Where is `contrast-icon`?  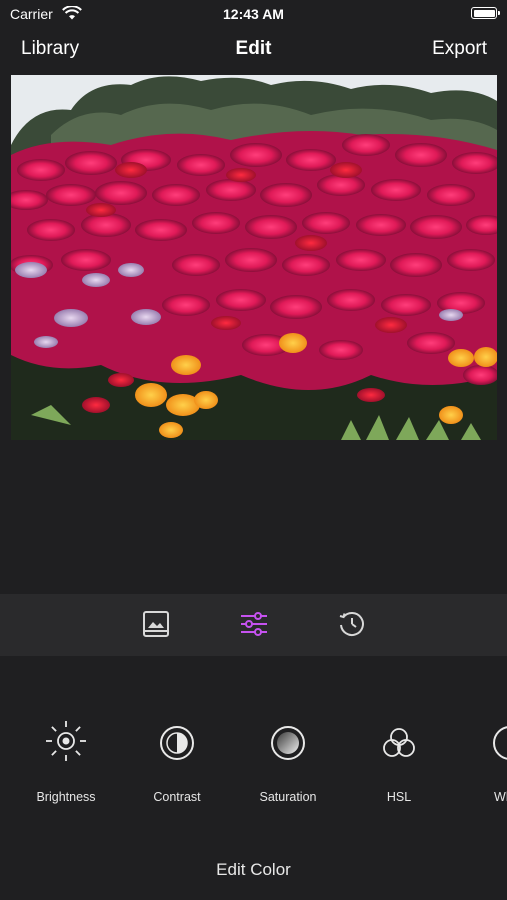
contrast-icon is located at coordinates (177, 743).